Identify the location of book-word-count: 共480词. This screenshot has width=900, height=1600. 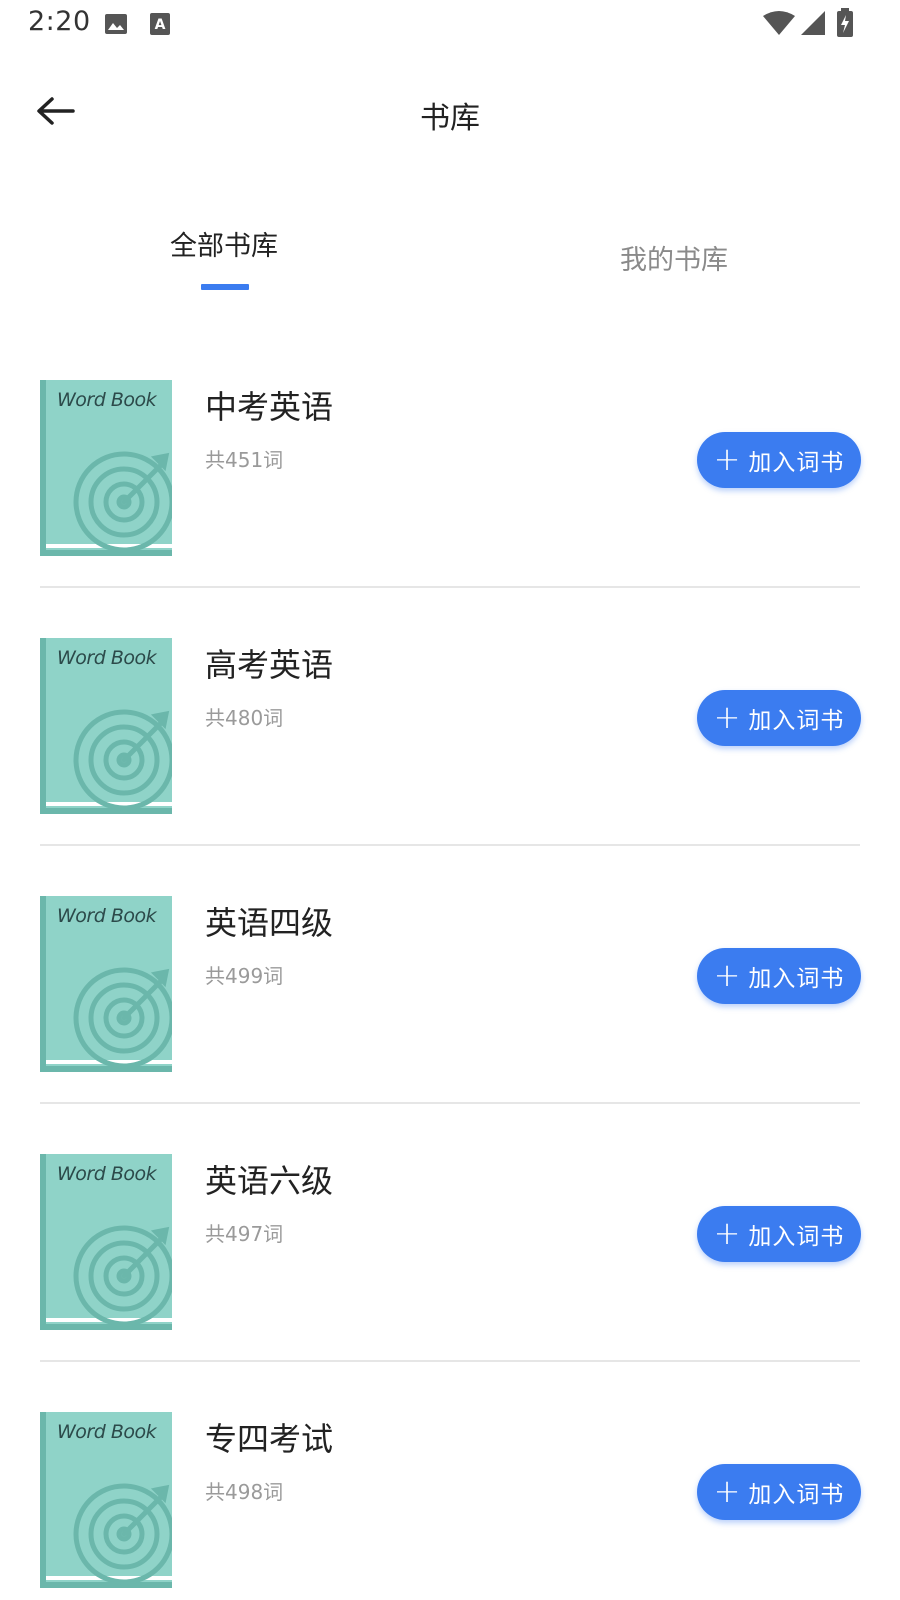
(244, 718).